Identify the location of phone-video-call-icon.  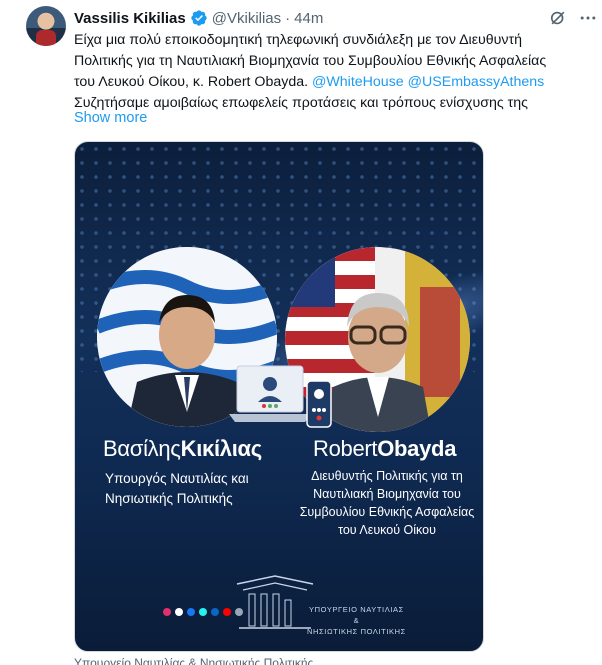
(319, 404).